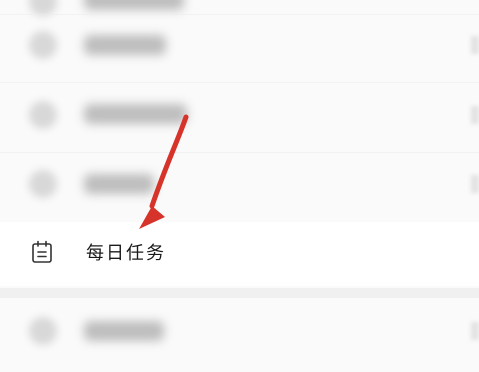  I want to click on menu-item-label: 每日任务, so click(126, 253).